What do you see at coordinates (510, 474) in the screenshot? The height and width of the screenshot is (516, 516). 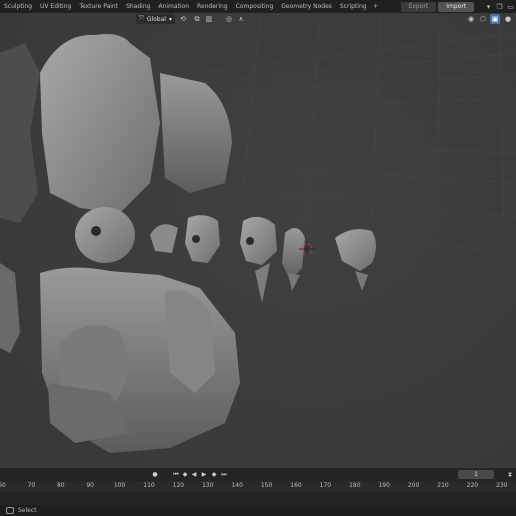 I see `start-end-icon: ⧗` at bounding box center [510, 474].